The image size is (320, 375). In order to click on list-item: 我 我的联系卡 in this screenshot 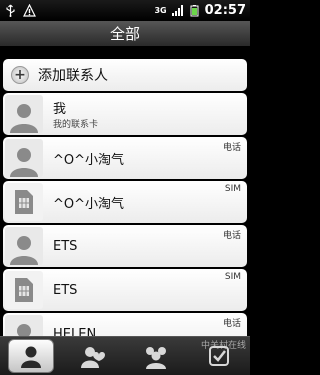, I will do `click(125, 114)`.